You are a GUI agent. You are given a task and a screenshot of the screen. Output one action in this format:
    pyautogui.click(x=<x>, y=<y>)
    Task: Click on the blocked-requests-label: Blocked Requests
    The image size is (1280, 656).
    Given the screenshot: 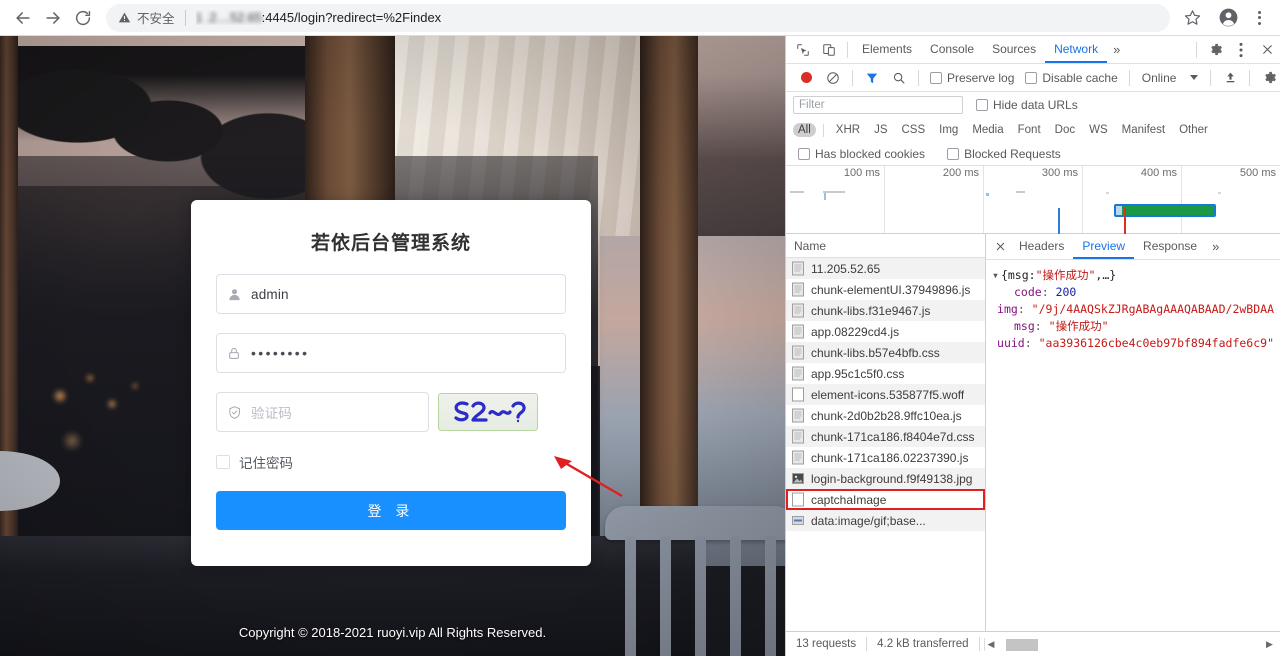 What is the action you would take?
    pyautogui.click(x=1012, y=153)
    